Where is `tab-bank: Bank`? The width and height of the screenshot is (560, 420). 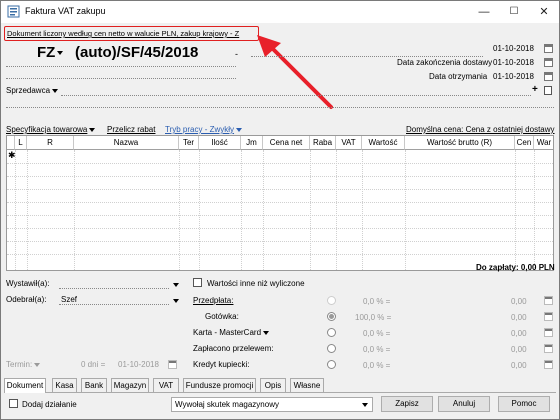 tab-bank: Bank is located at coordinates (94, 385).